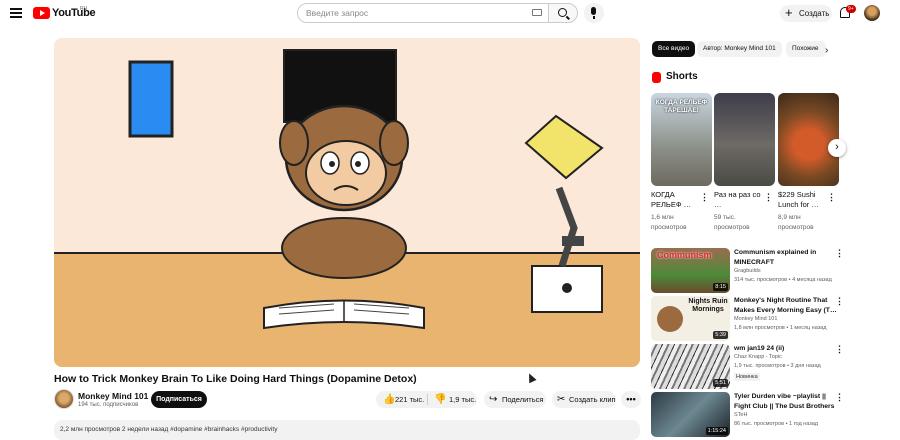 This screenshot has width=900, height=440. Describe the element at coordinates (786, 257) in the screenshot. I see `rec-title: Communism explained in MINECRAFT` at that location.